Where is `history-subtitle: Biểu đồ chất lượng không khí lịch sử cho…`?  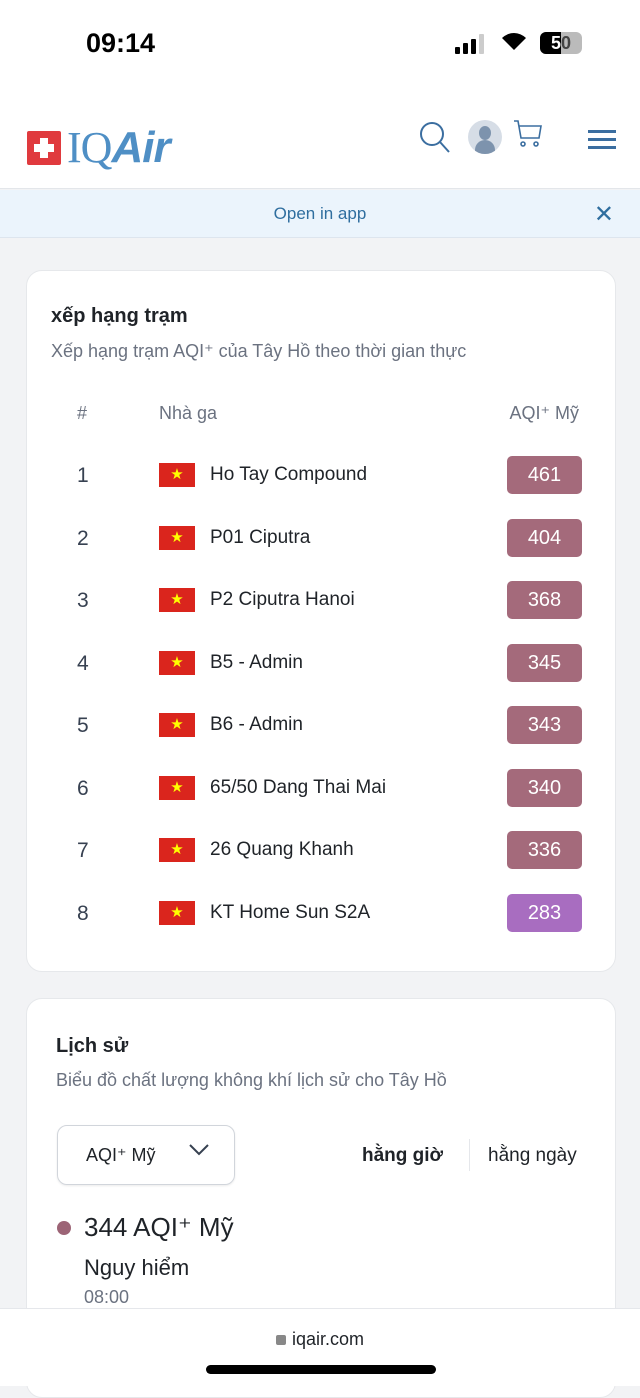 history-subtitle: Biểu đồ chất lượng không khí lịch sử cho… is located at coordinates (251, 1080).